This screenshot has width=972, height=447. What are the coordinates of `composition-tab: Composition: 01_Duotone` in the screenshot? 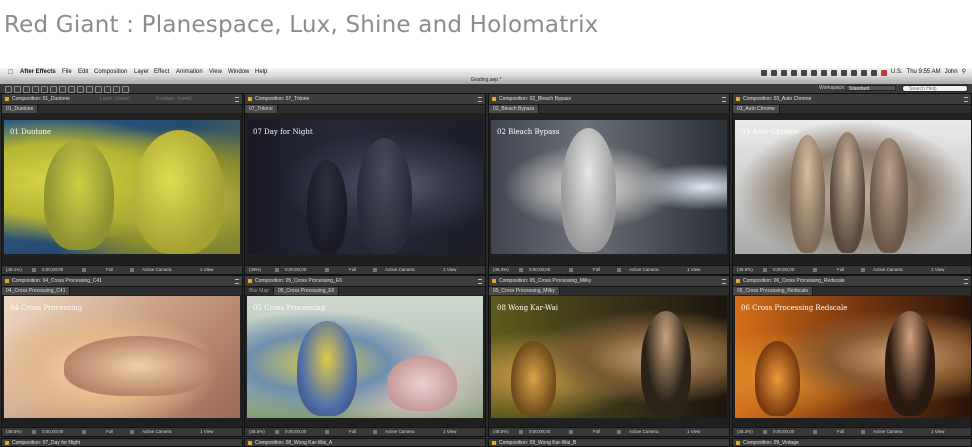 It's located at (41, 99).